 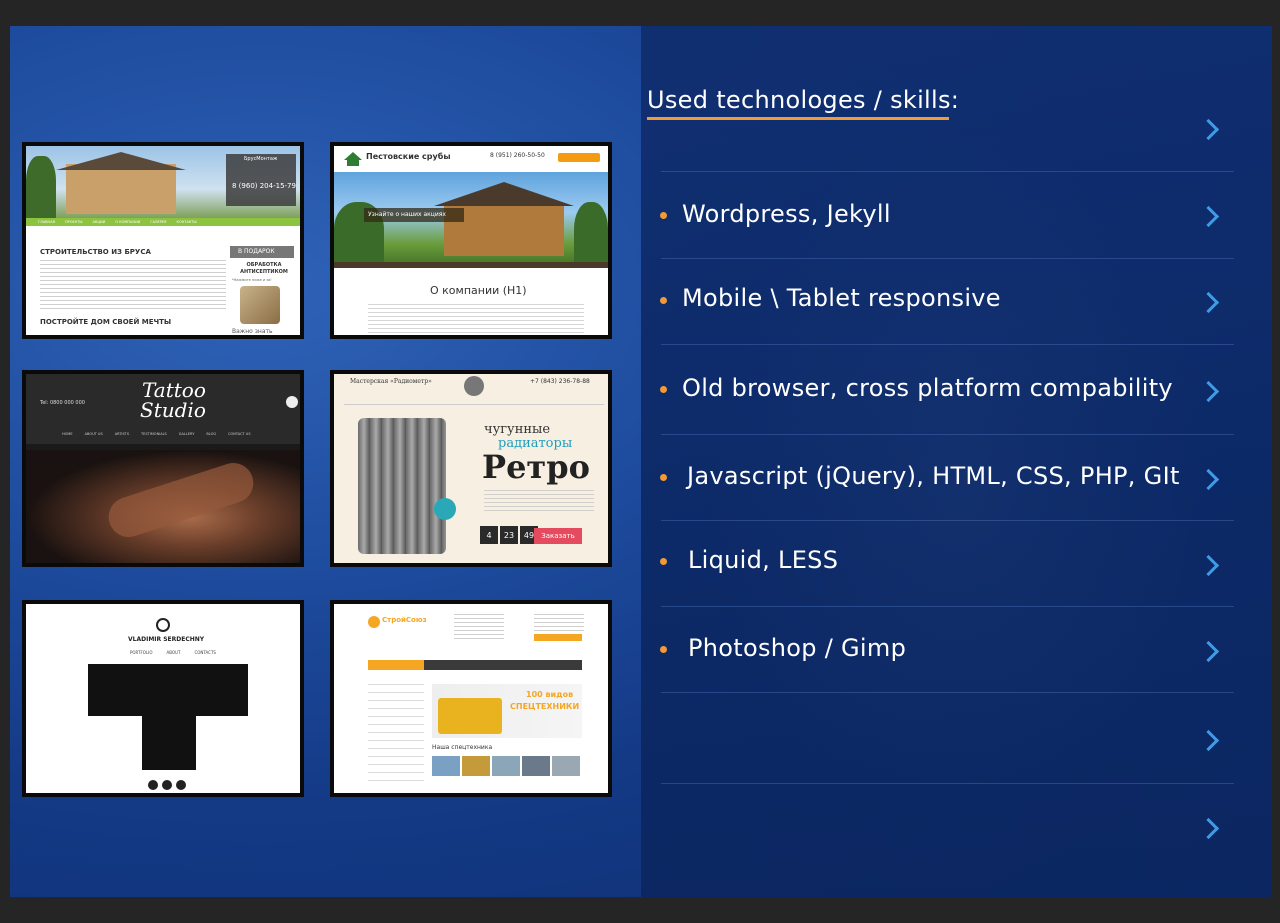 I want to click on skill-item: Wordpress, Jekyll, so click(x=786, y=214).